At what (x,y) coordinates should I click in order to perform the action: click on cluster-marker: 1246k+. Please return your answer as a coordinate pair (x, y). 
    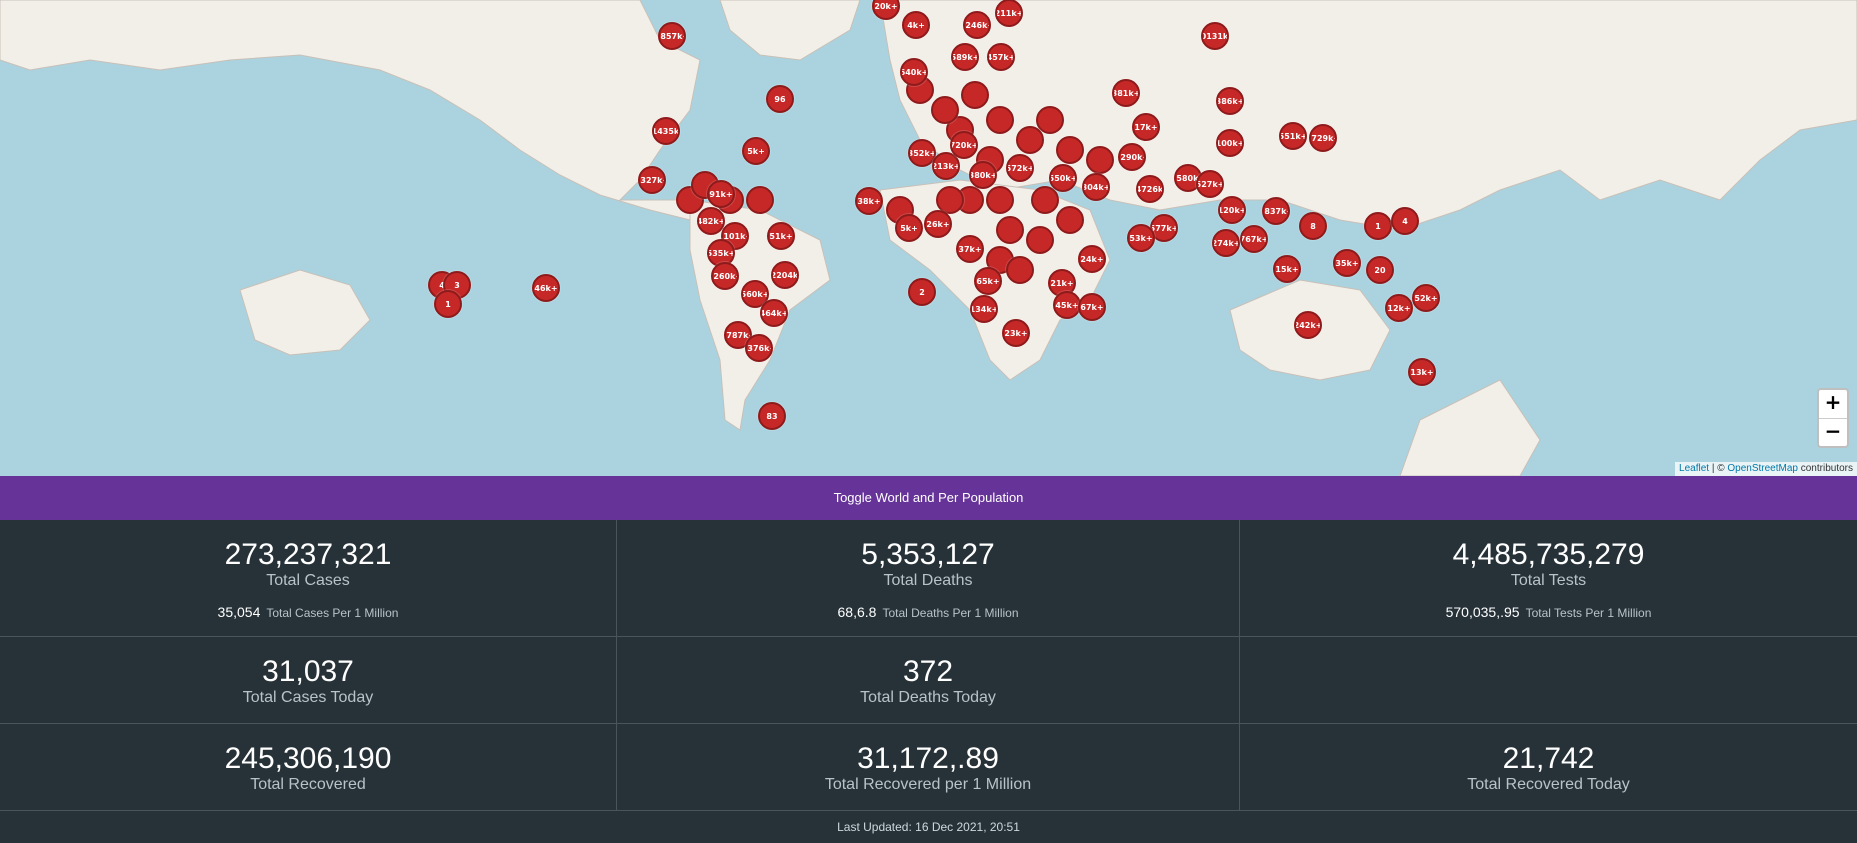
    Looking at the image, I should click on (977, 25).